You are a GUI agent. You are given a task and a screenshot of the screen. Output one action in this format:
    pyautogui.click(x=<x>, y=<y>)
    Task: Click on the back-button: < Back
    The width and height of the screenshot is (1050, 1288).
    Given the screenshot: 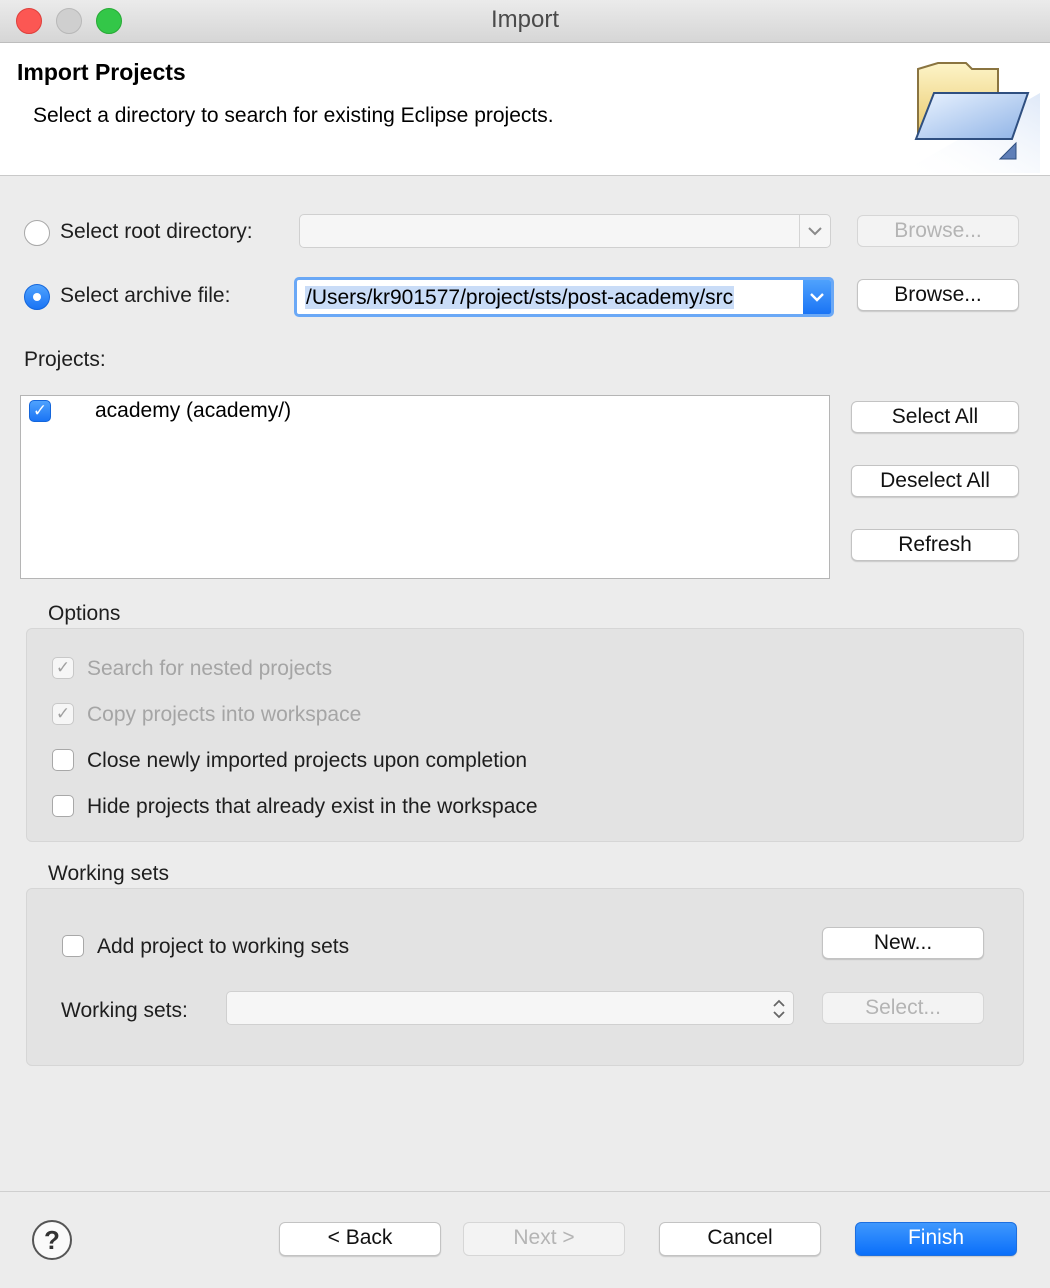 What is the action you would take?
    pyautogui.click(x=360, y=1239)
    